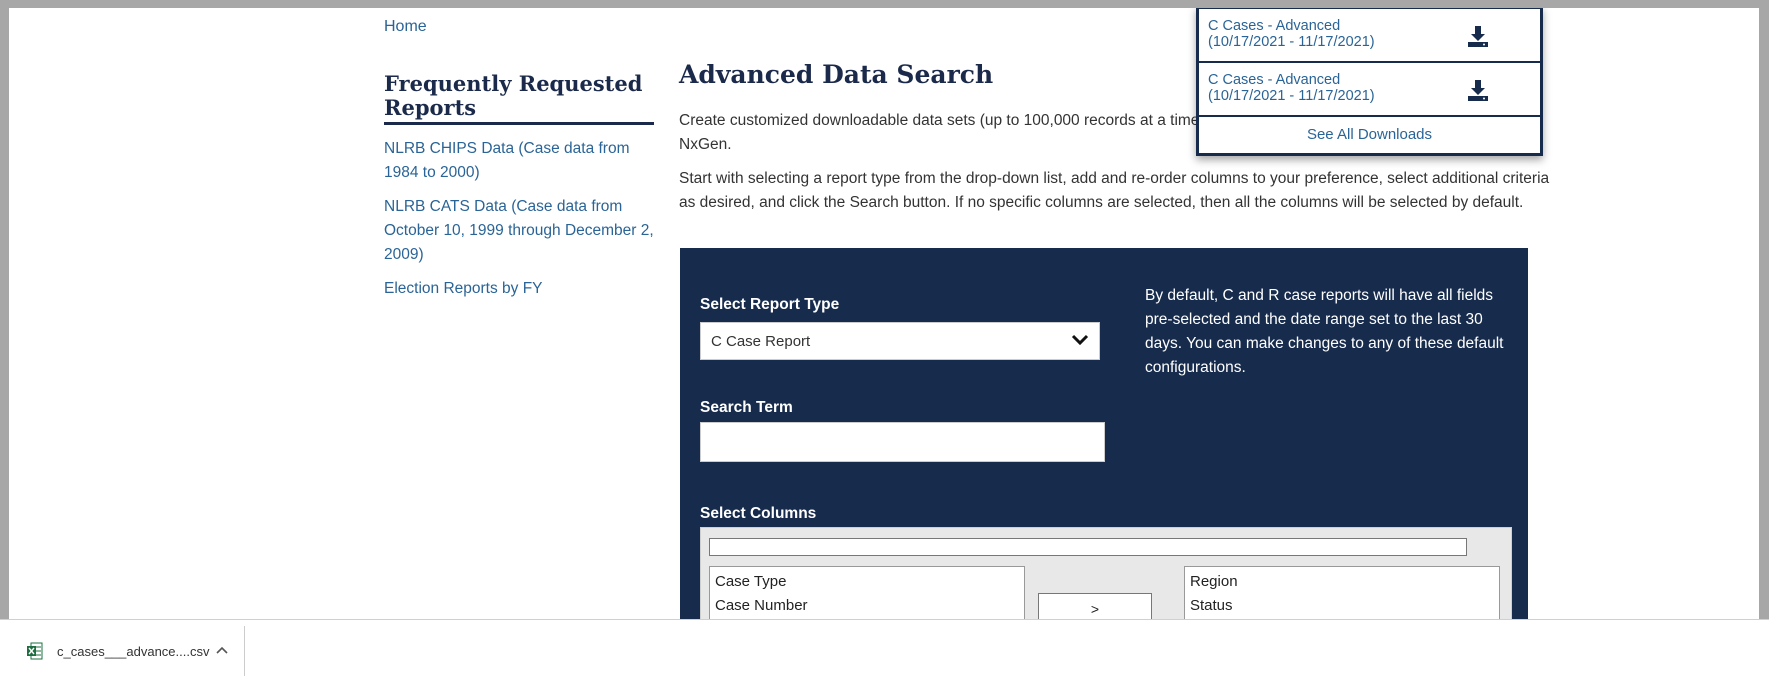 This screenshot has height=687, width=1769. Describe the element at coordinates (836, 74) in the screenshot. I see `page-title: Advanced Data Search` at that location.